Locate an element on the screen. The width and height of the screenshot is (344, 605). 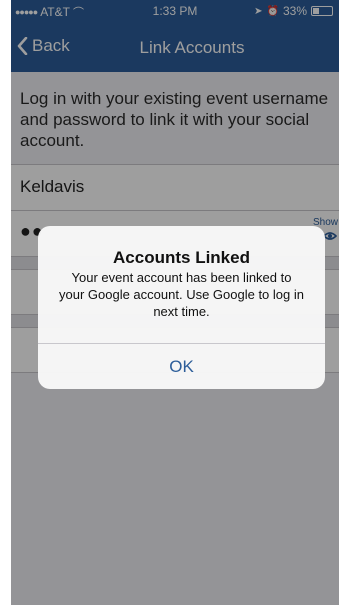
alert-title: Accounts Linked is located at coordinates (181, 257).